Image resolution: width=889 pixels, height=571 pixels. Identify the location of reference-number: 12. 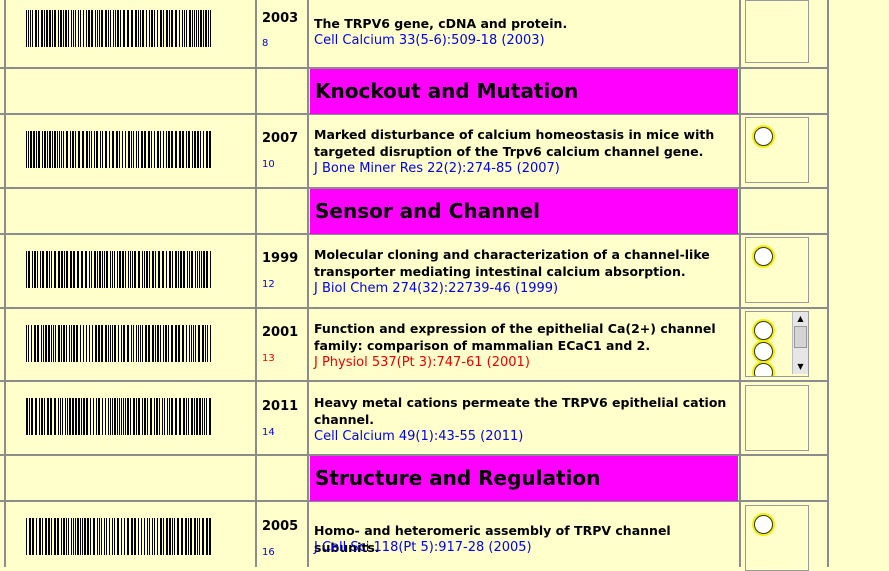
(268, 284).